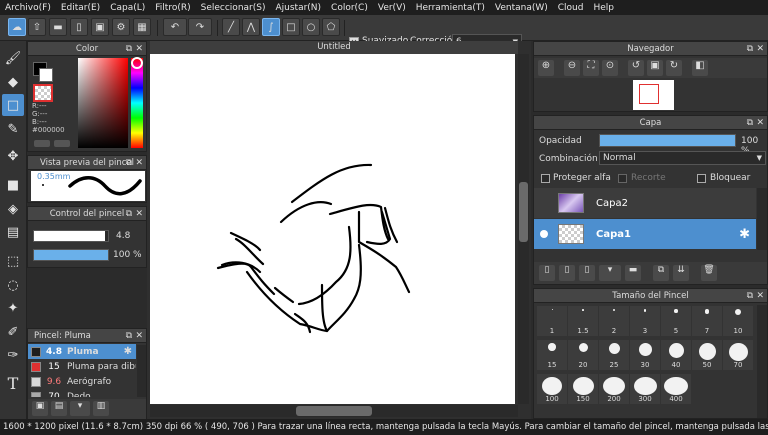  Describe the element at coordinates (298, 8) in the screenshot. I see `menu-item-5: Ajustar(N)` at that location.